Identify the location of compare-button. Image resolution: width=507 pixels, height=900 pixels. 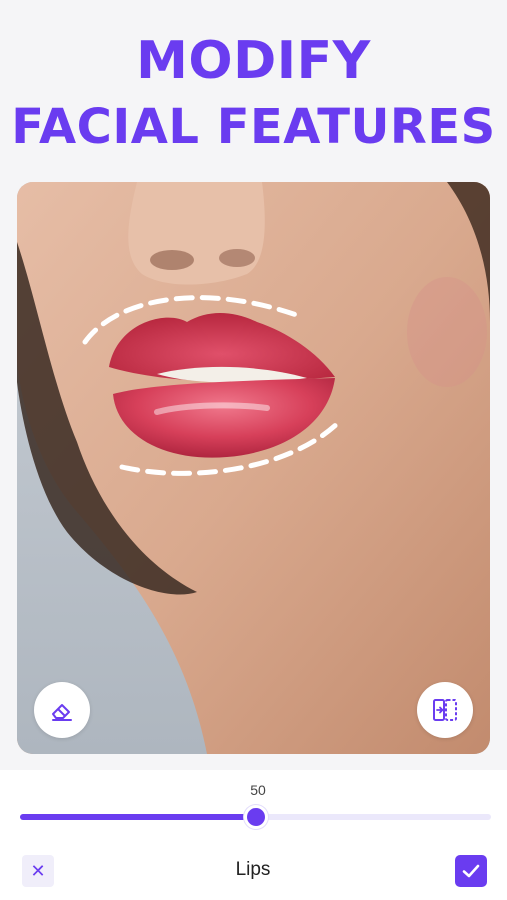
(445, 710).